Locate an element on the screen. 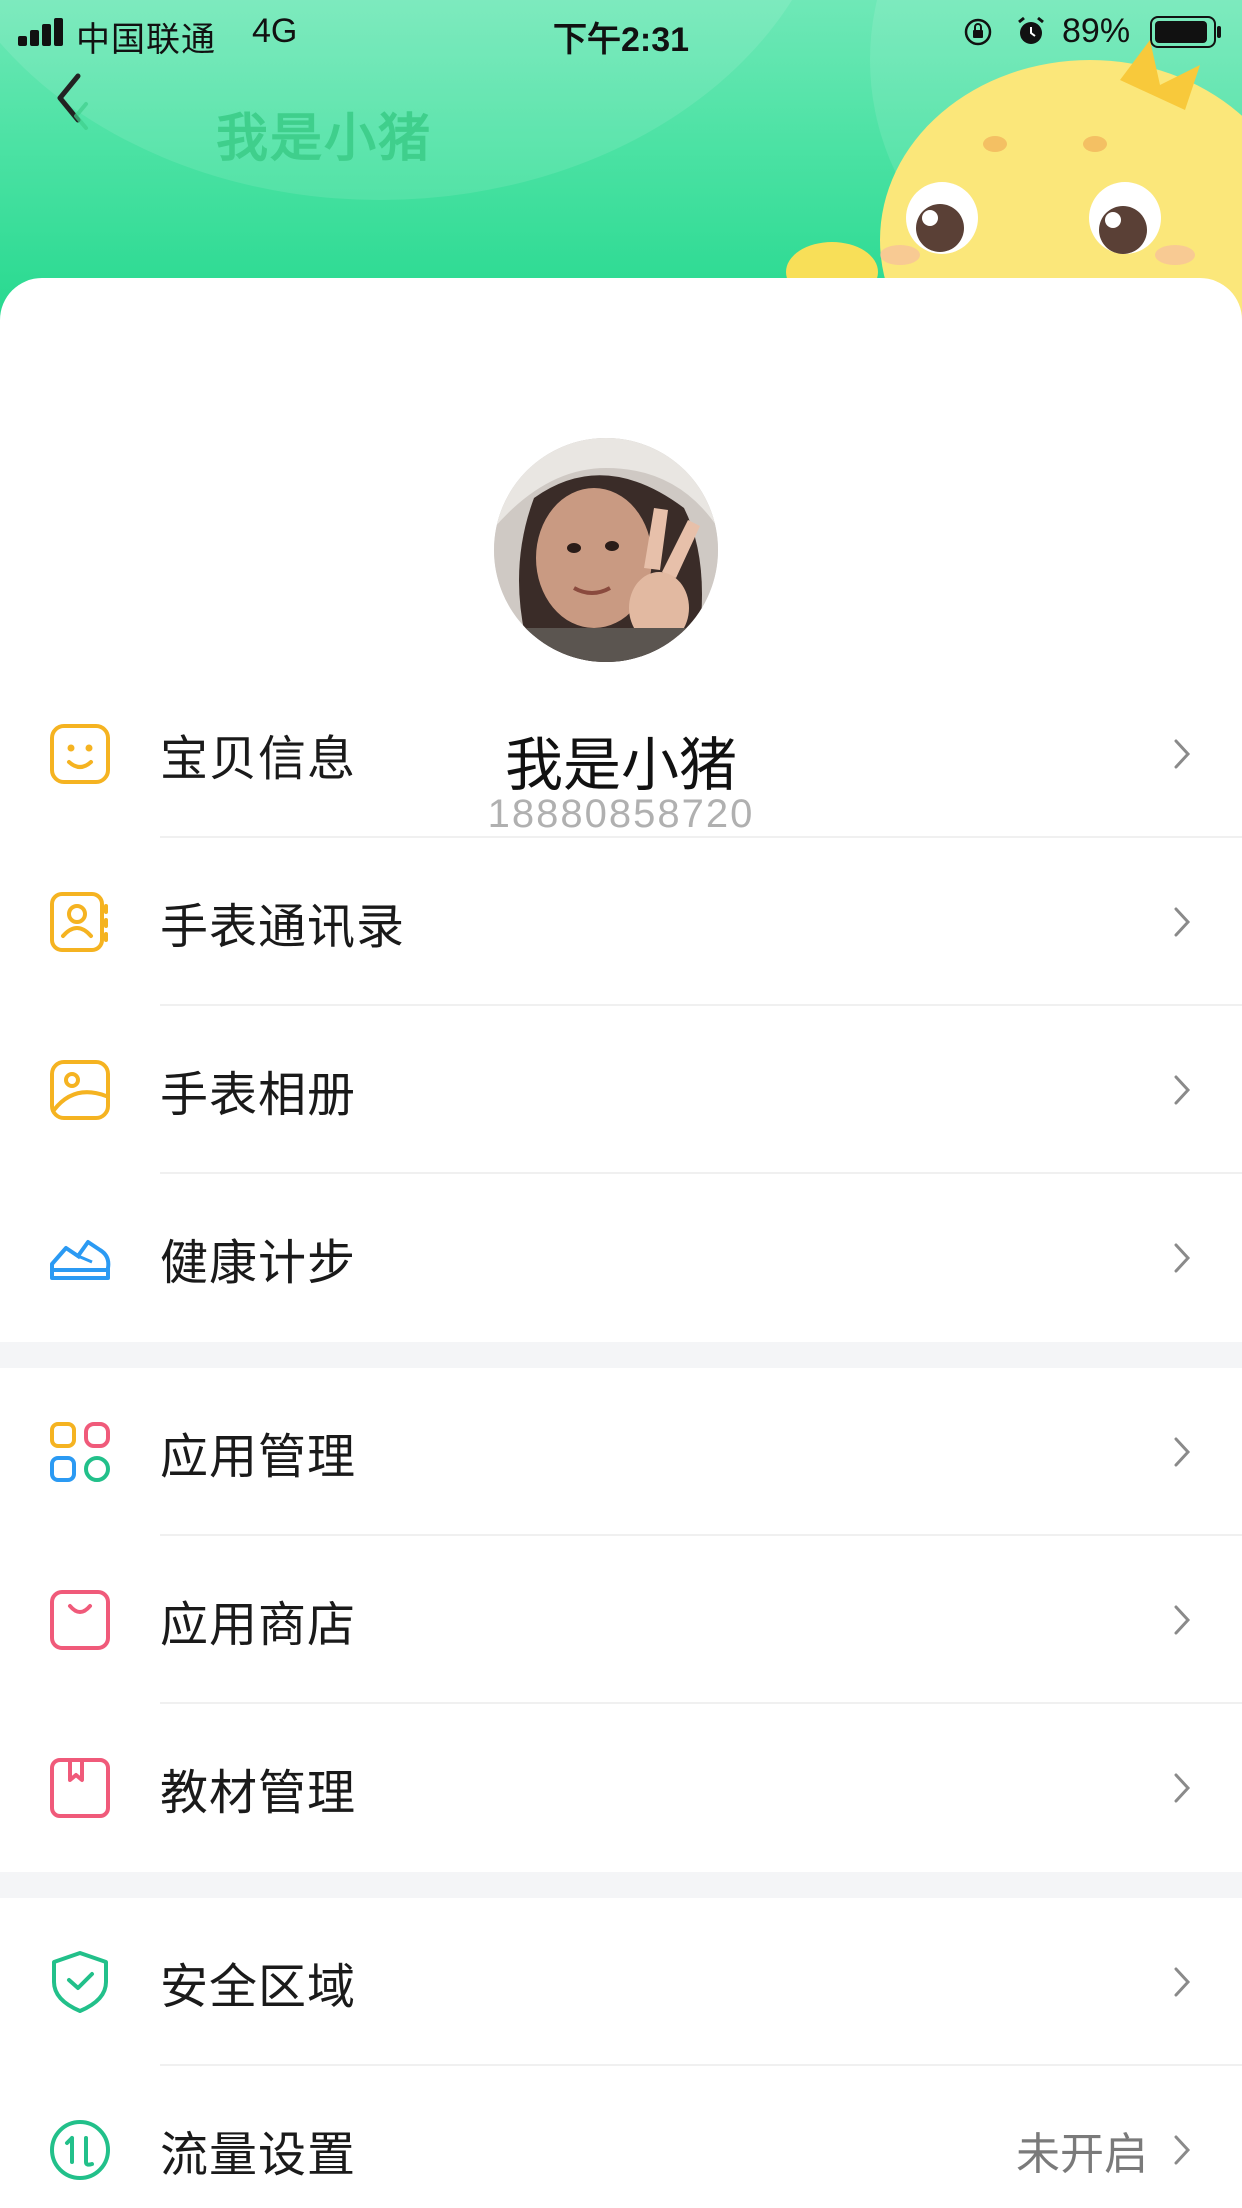 This screenshot has width=1242, height=2208. apps-grid-icon is located at coordinates (80, 1452).